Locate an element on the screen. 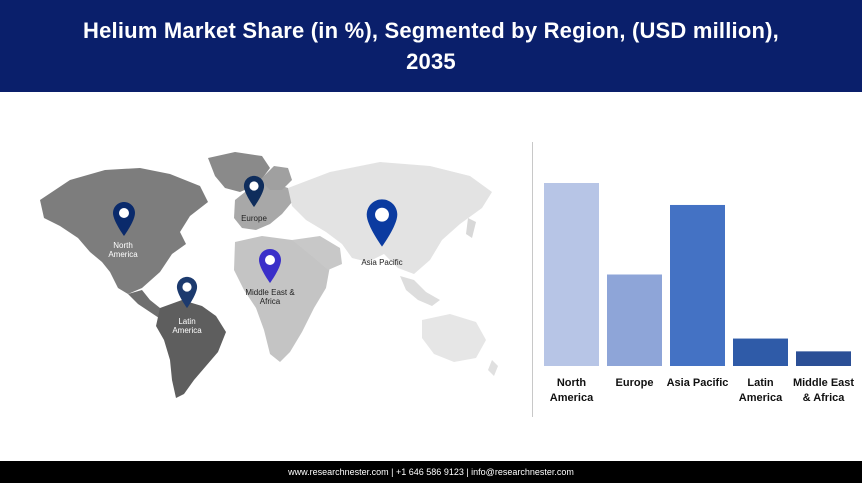 The width and height of the screenshot is (862, 483). category-label: Middle East & Africa is located at coordinates (824, 391).